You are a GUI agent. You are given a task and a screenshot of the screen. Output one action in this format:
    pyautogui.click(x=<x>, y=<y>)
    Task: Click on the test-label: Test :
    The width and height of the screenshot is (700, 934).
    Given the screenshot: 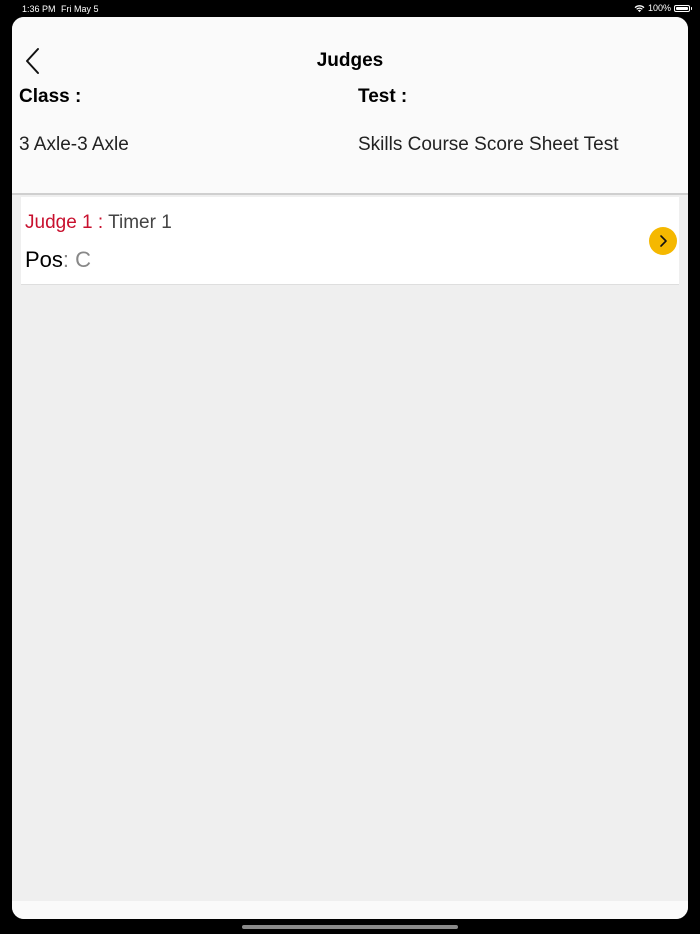 What is the action you would take?
    pyautogui.click(x=383, y=96)
    